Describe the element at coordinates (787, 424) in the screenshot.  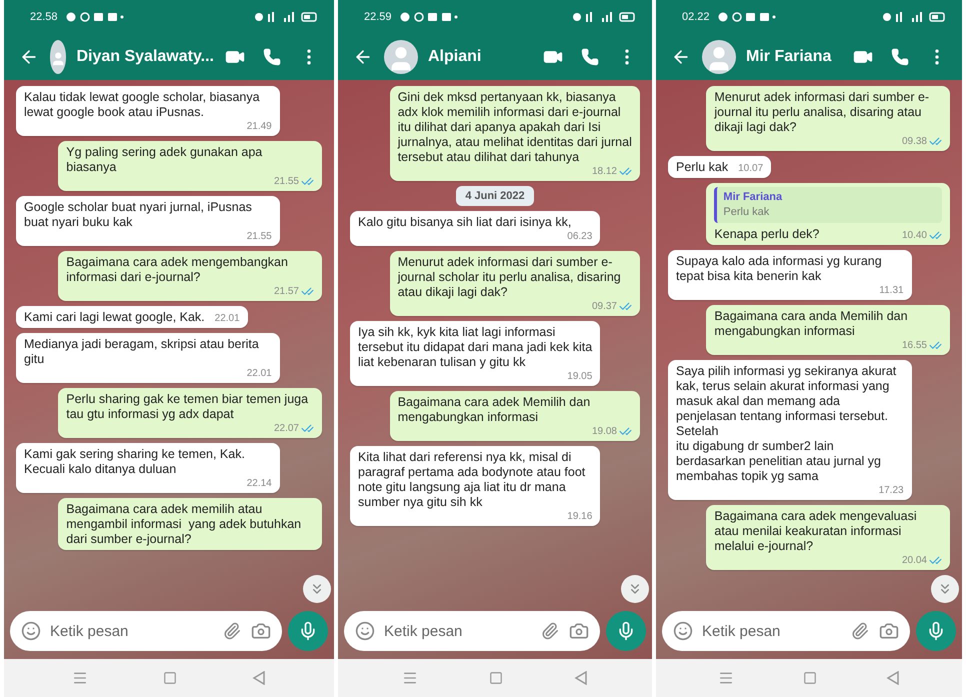
I see `message-text: Saya pilih informasi yg sekiranya akurat kak, terus selain akurat informasi yang masuk akal dan memang ada penjelasan tentang informasi tersebut. Setelah itu digabung dr sumber2 lain berdasarkan penelitian atau jurnal yg membahas topik yg sama` at that location.